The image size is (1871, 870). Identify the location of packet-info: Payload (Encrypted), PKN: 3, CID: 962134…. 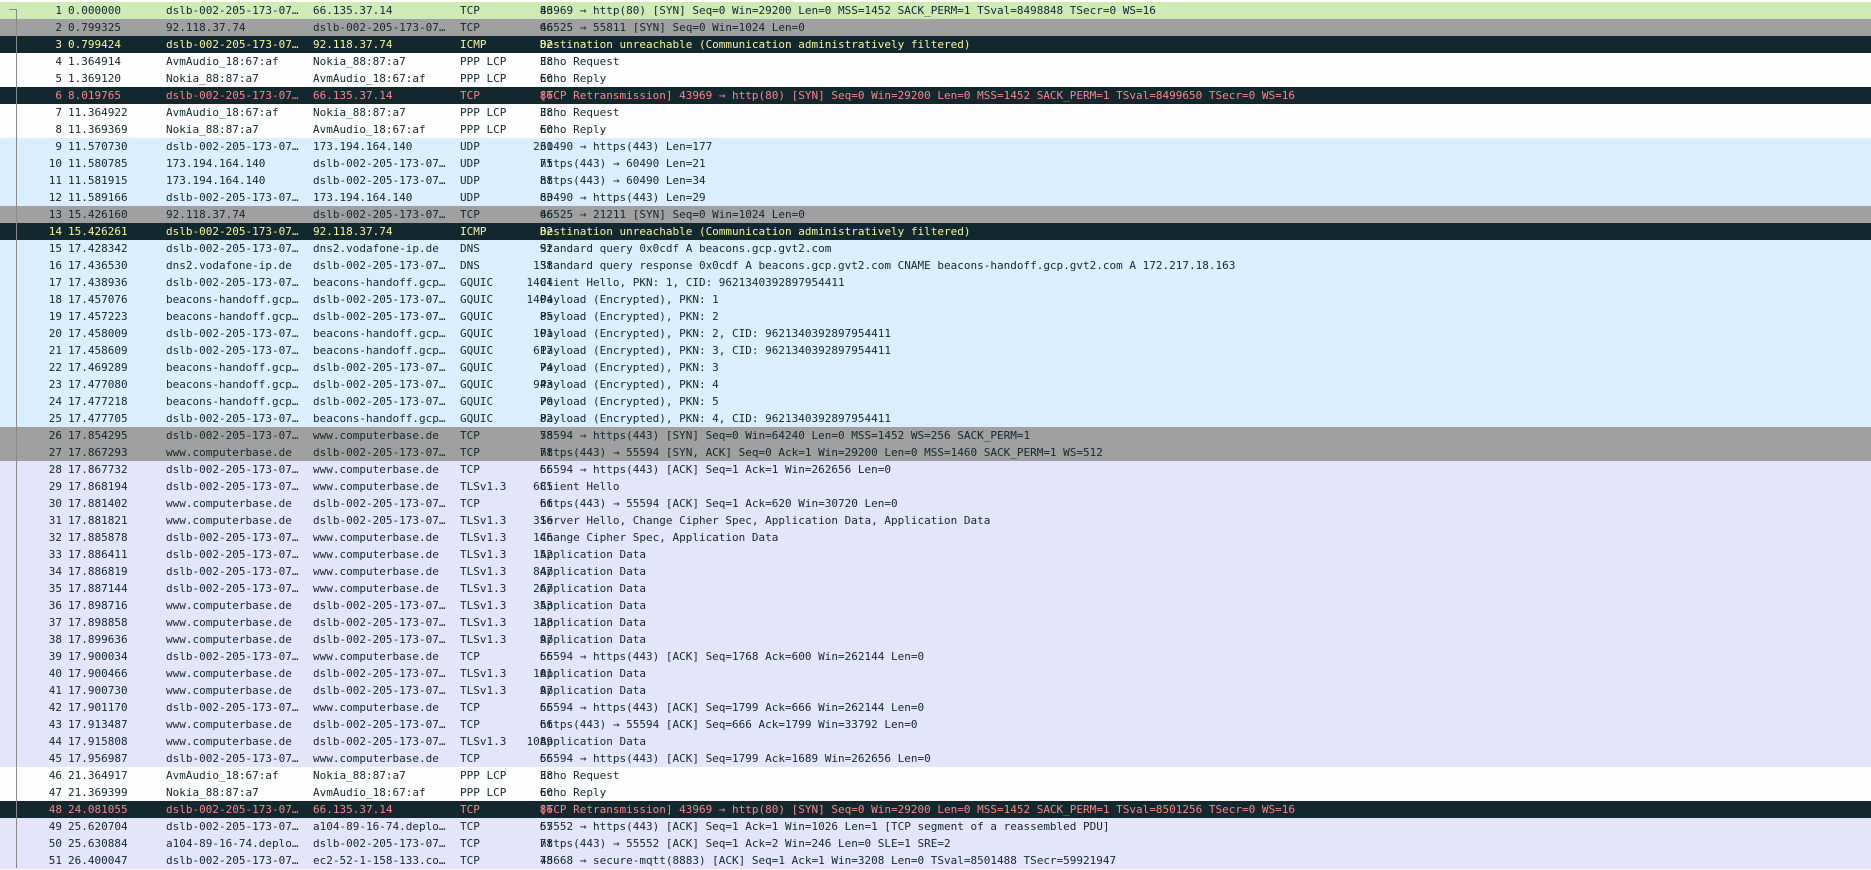
(715, 350).